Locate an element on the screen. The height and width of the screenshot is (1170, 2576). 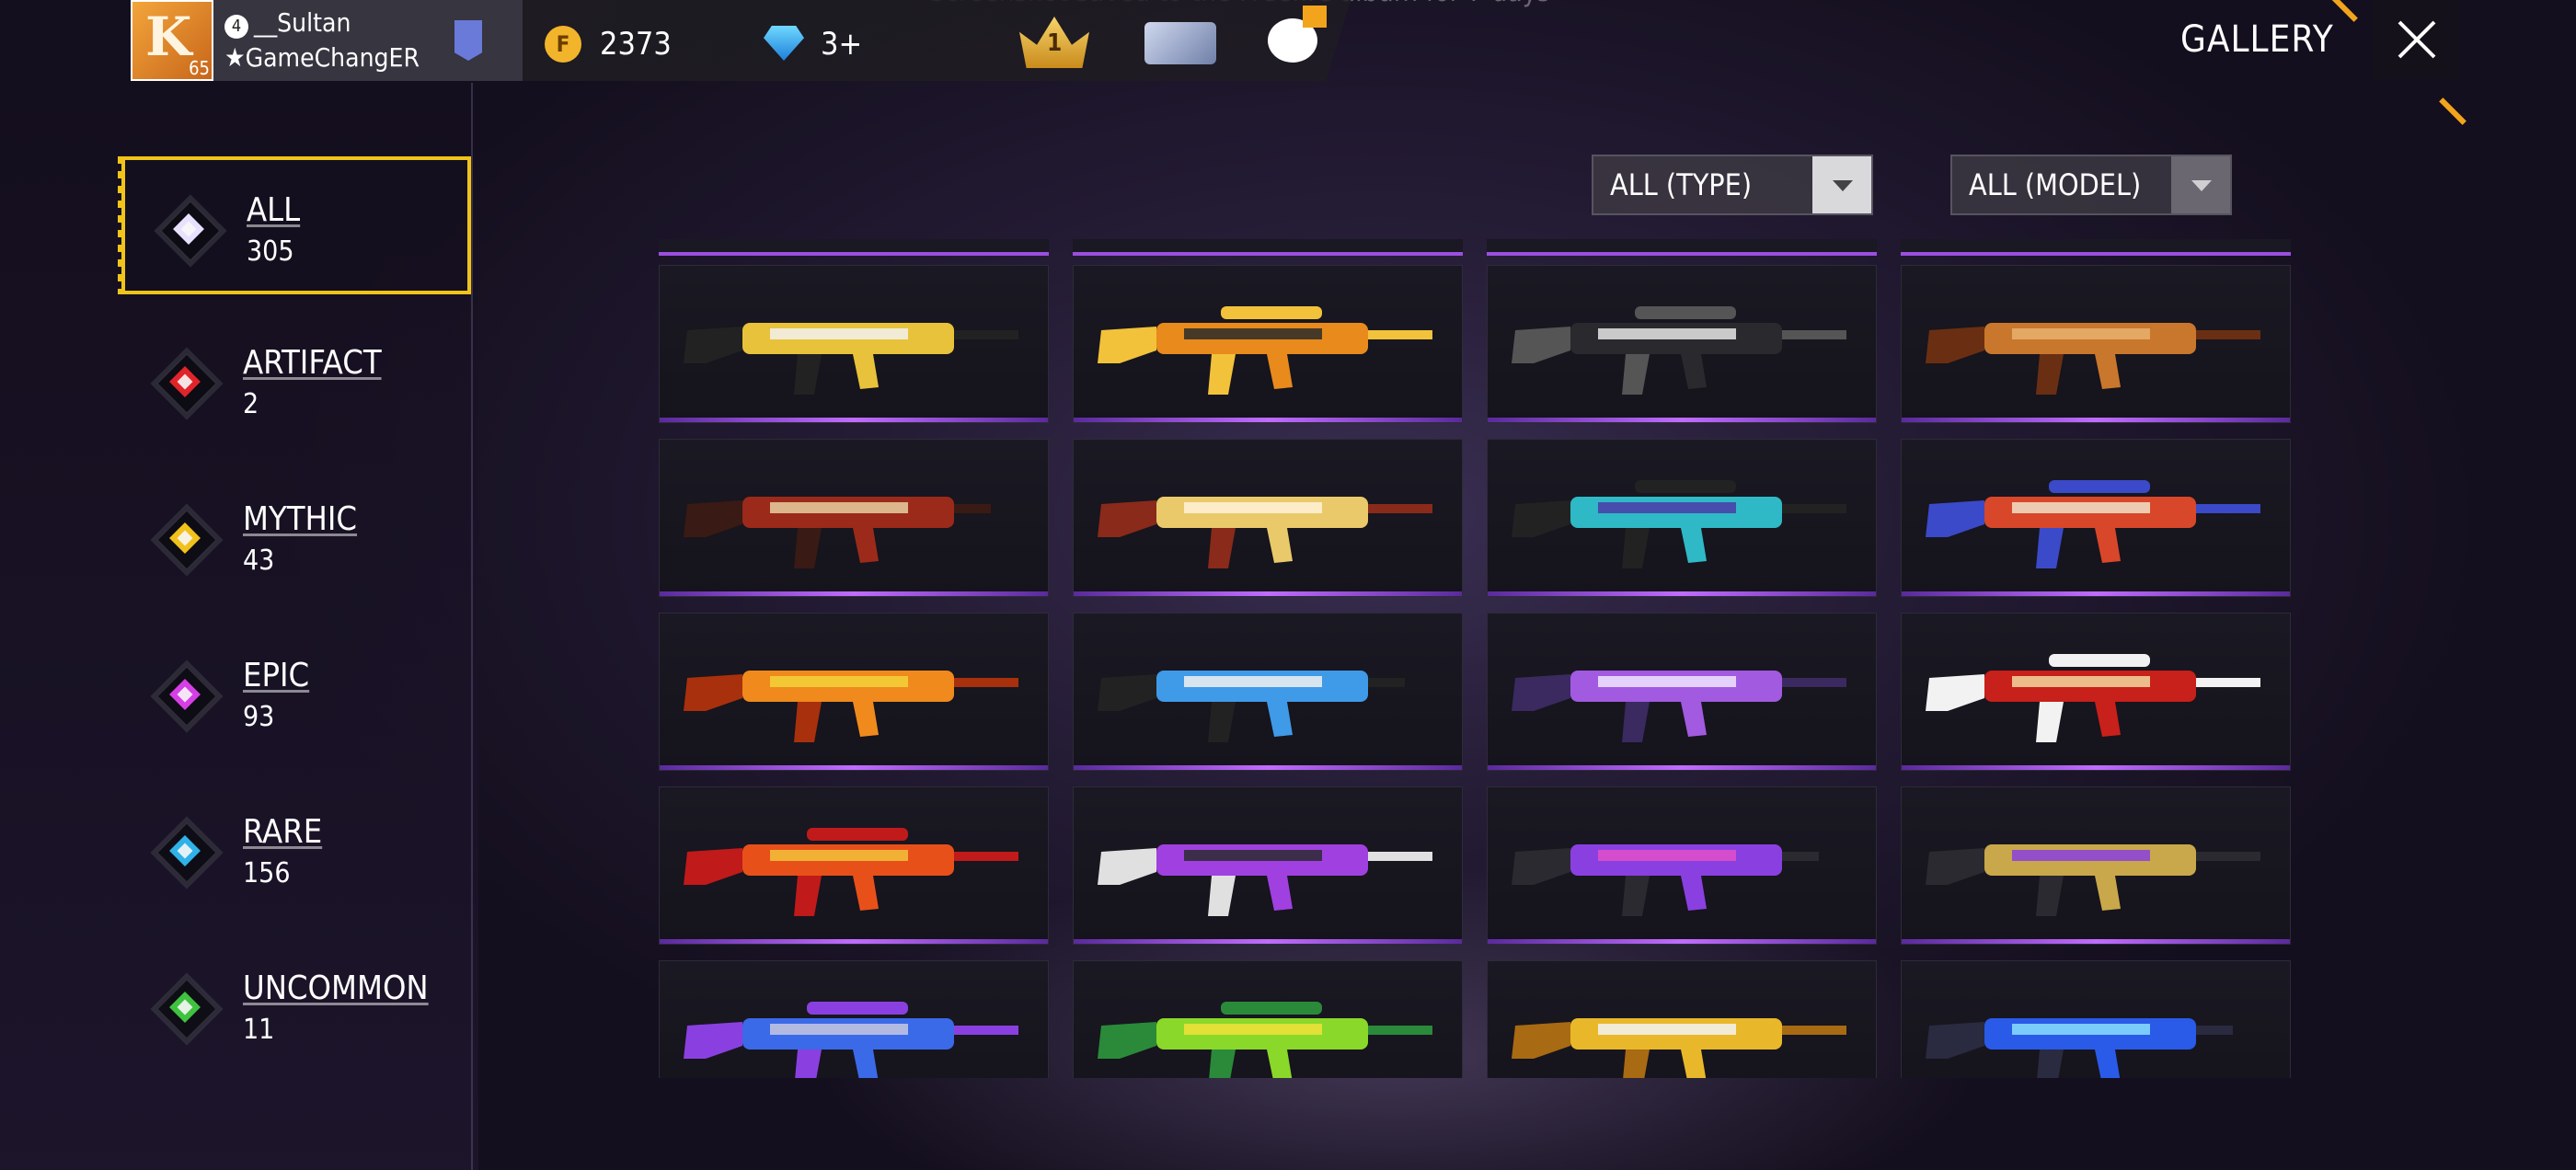
category-count: 93 is located at coordinates (259, 717).